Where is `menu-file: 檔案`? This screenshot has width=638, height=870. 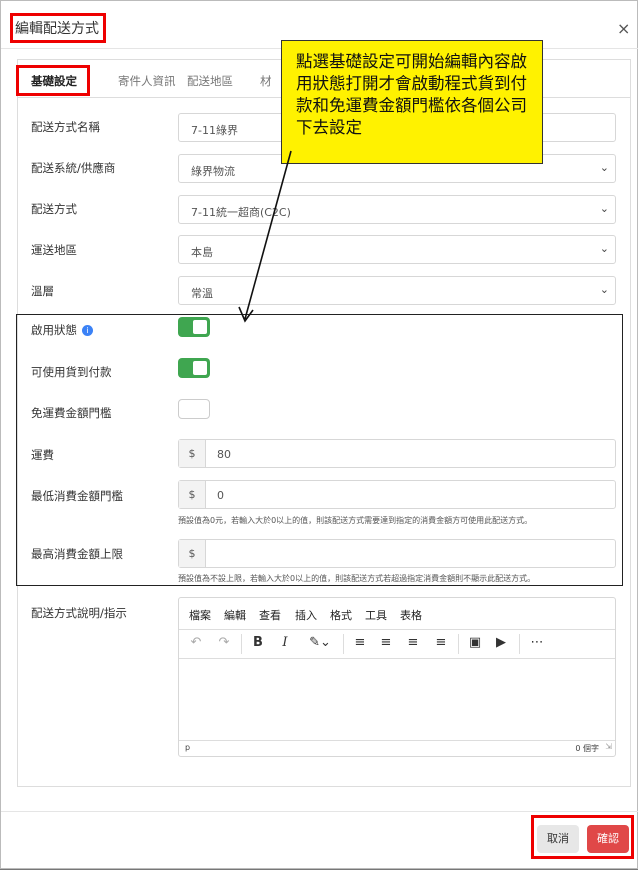 menu-file: 檔案 is located at coordinates (200, 615).